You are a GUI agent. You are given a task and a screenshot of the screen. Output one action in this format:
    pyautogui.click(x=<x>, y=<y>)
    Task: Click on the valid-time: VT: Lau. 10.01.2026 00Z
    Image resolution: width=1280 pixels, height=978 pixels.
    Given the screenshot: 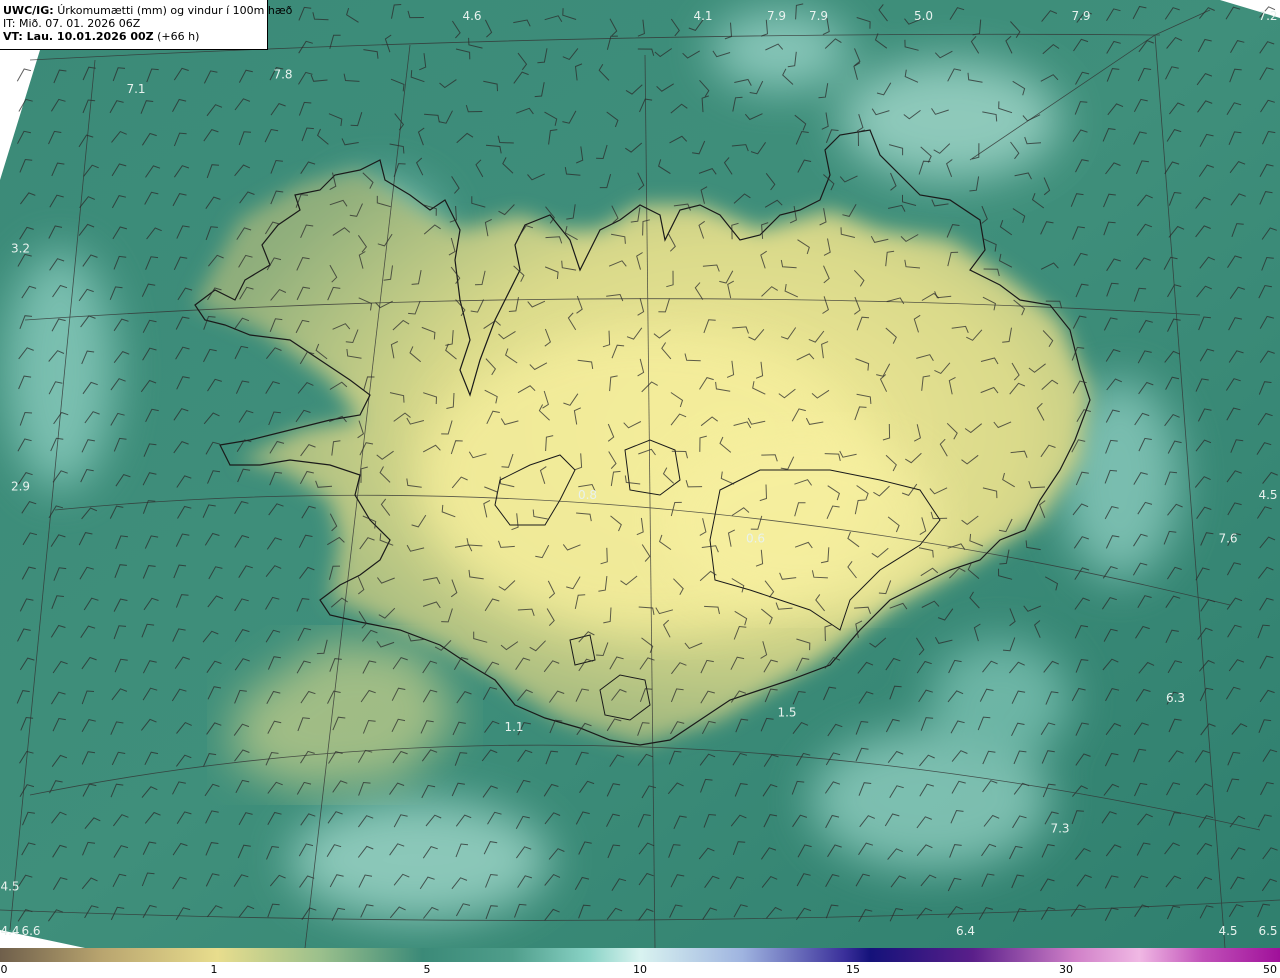 What is the action you would take?
    pyautogui.click(x=78, y=36)
    